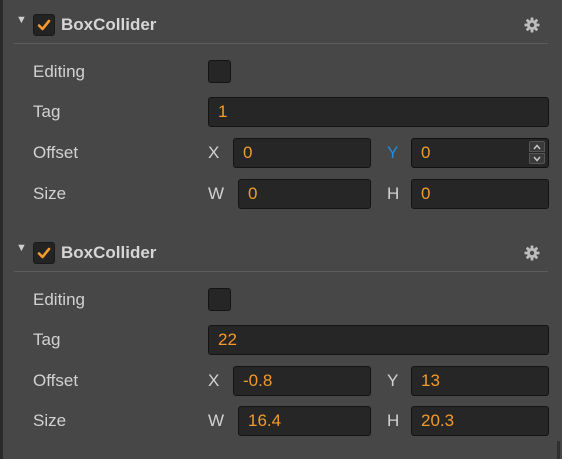  What do you see at coordinates (378, 112) in the screenshot?
I see `tag-input: 1` at bounding box center [378, 112].